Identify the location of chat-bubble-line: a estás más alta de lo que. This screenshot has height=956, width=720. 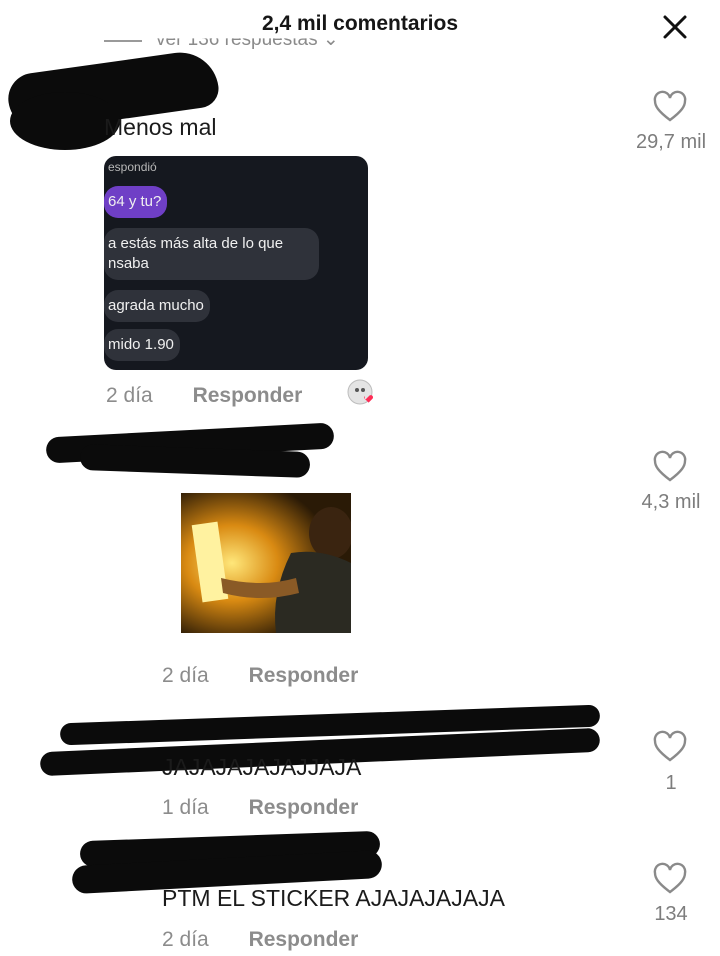
(196, 243).